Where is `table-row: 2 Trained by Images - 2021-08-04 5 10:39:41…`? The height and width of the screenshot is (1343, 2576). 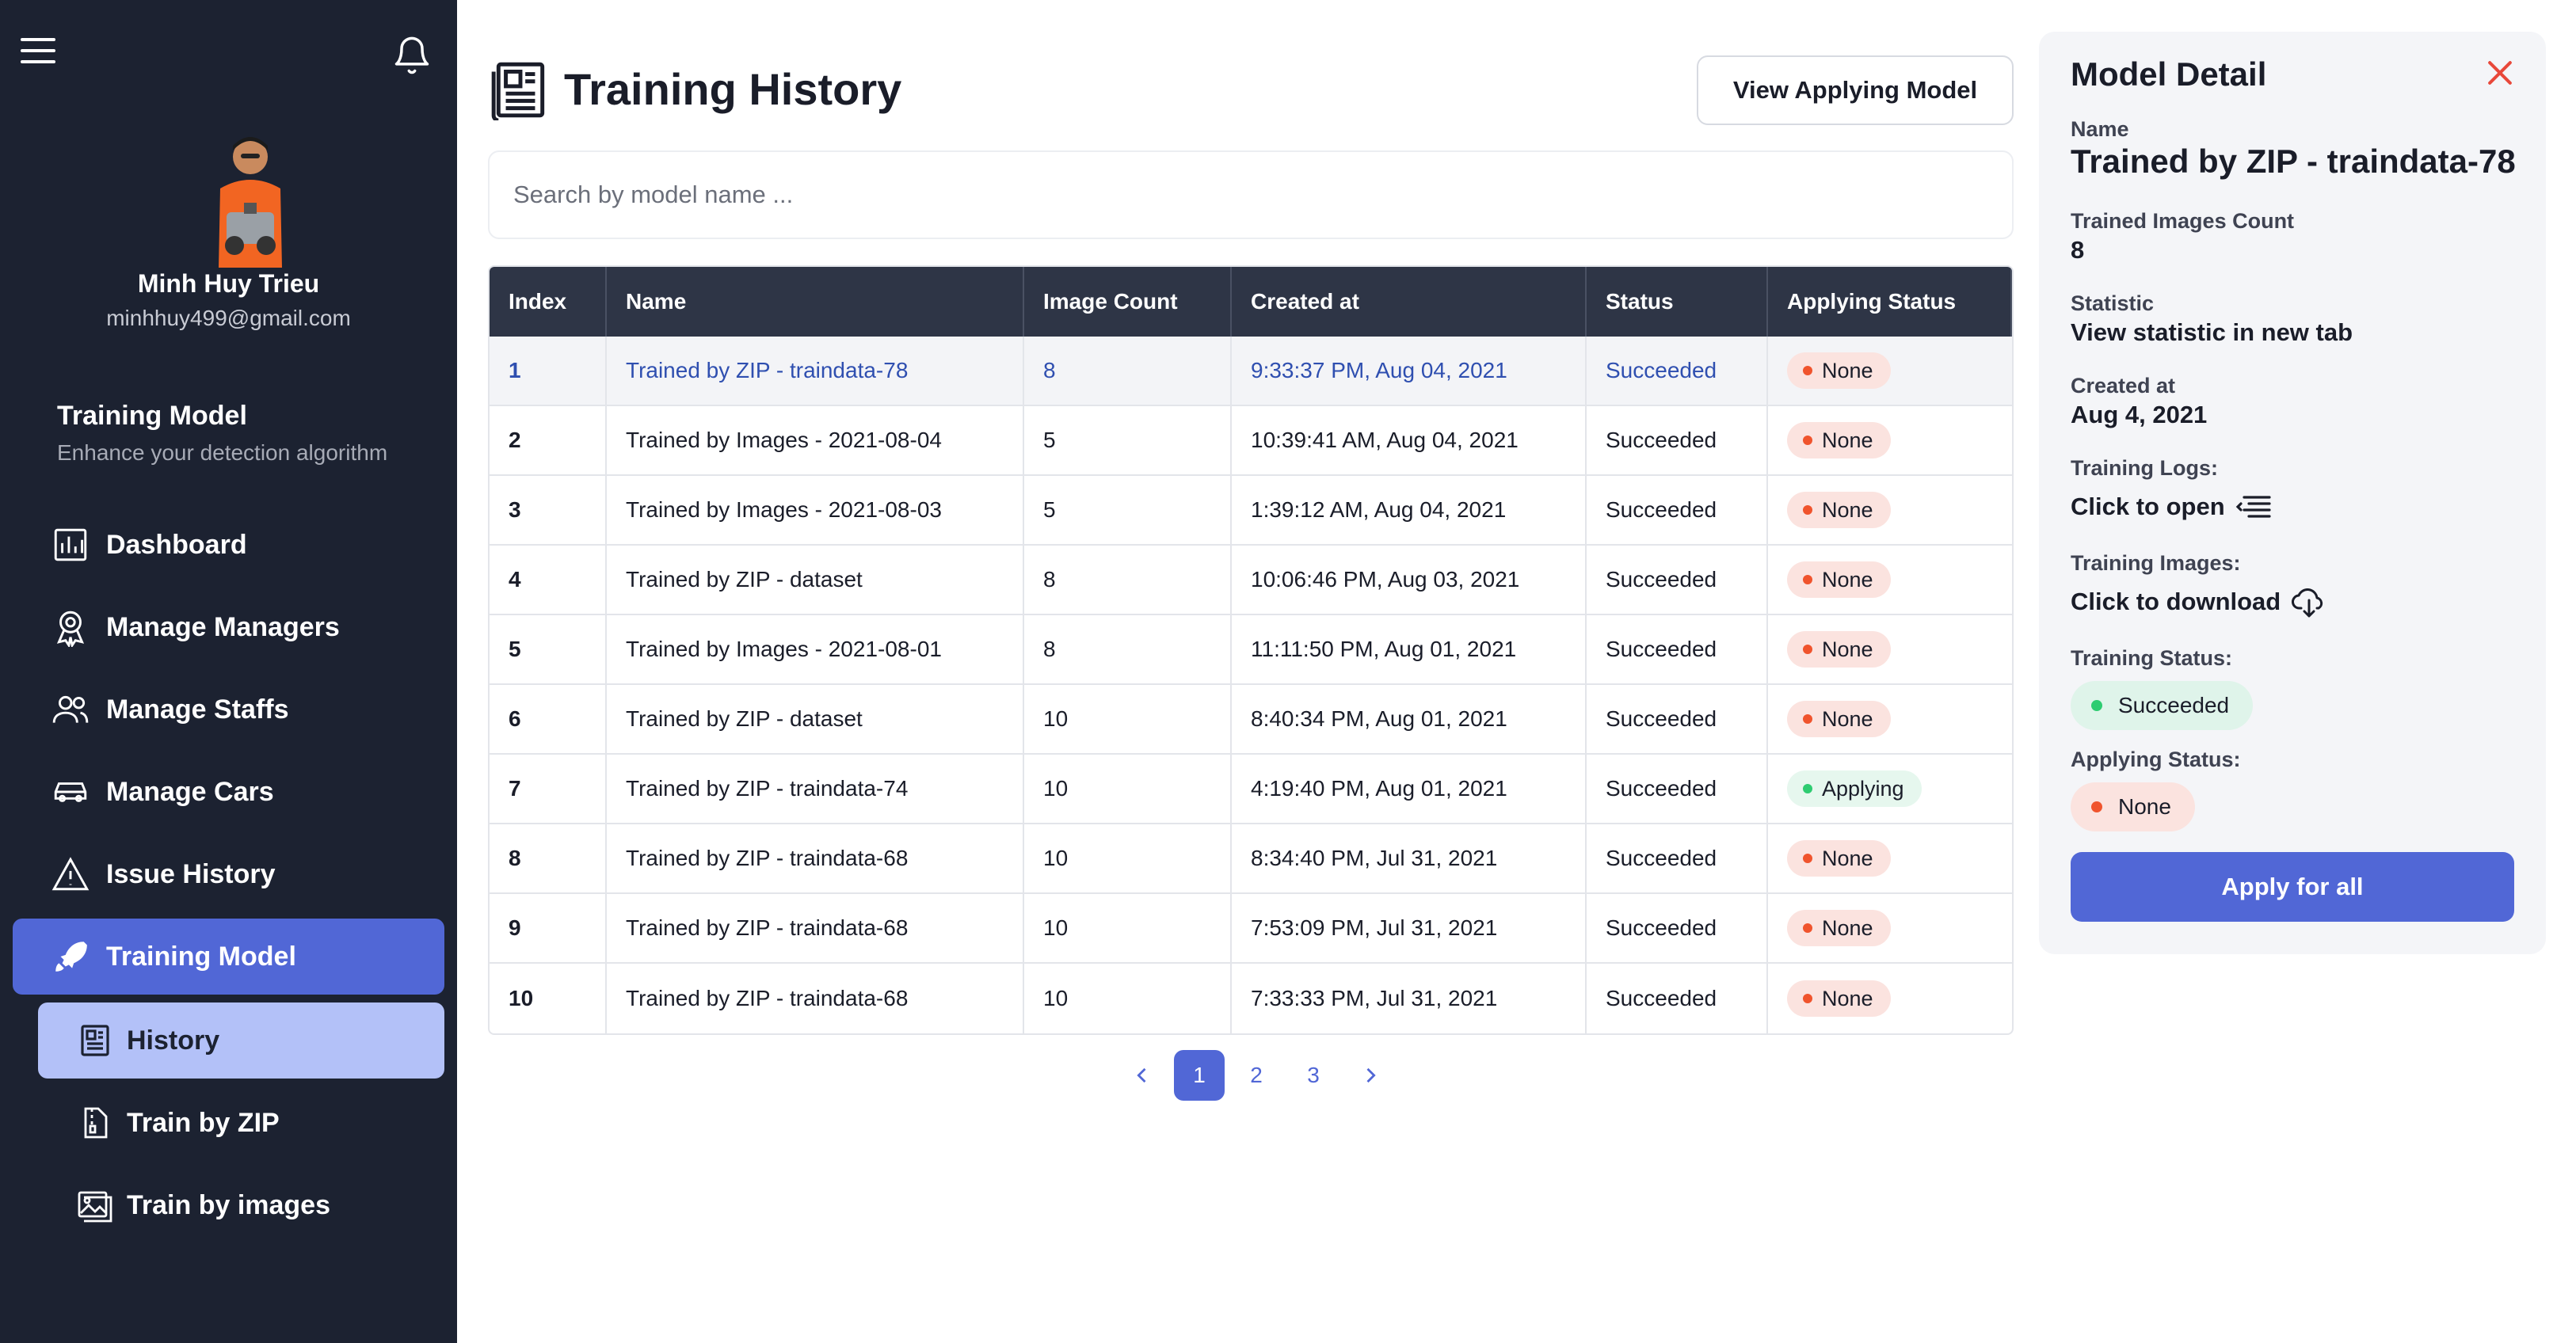
table-row: 2 Trained by Images - 2021-08-04 5 10:39:41… is located at coordinates (1251, 441).